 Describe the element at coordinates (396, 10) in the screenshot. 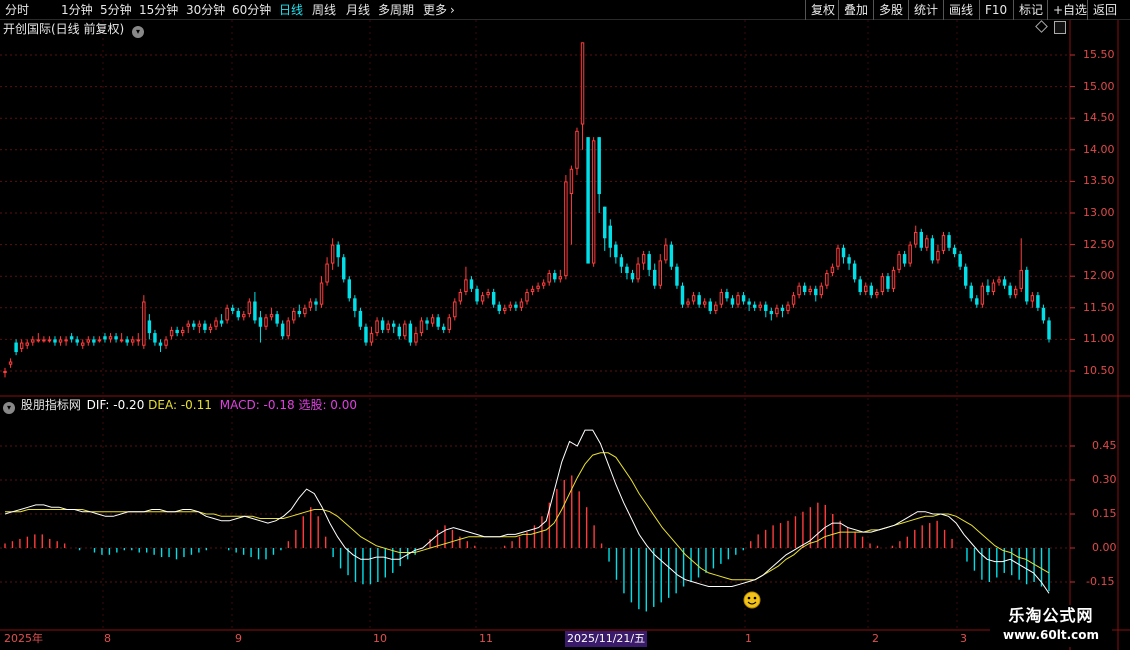

I see `tab-multi-period: 多周期` at that location.